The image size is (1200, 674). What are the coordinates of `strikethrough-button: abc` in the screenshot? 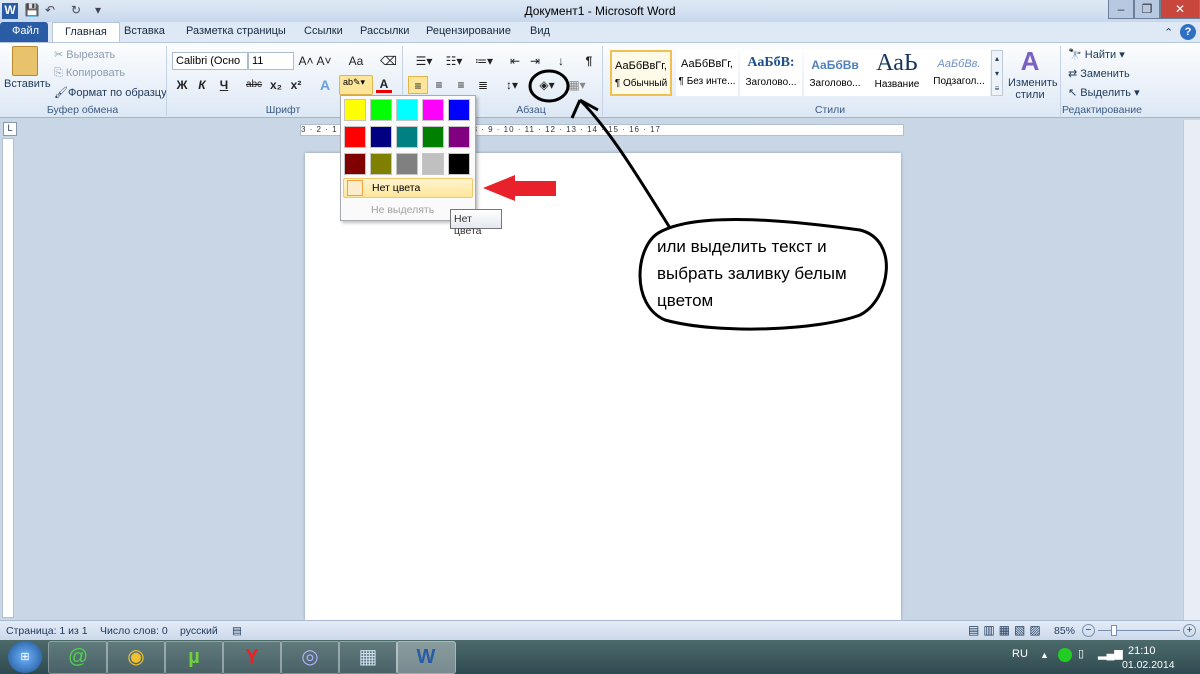 It's located at (254, 85).